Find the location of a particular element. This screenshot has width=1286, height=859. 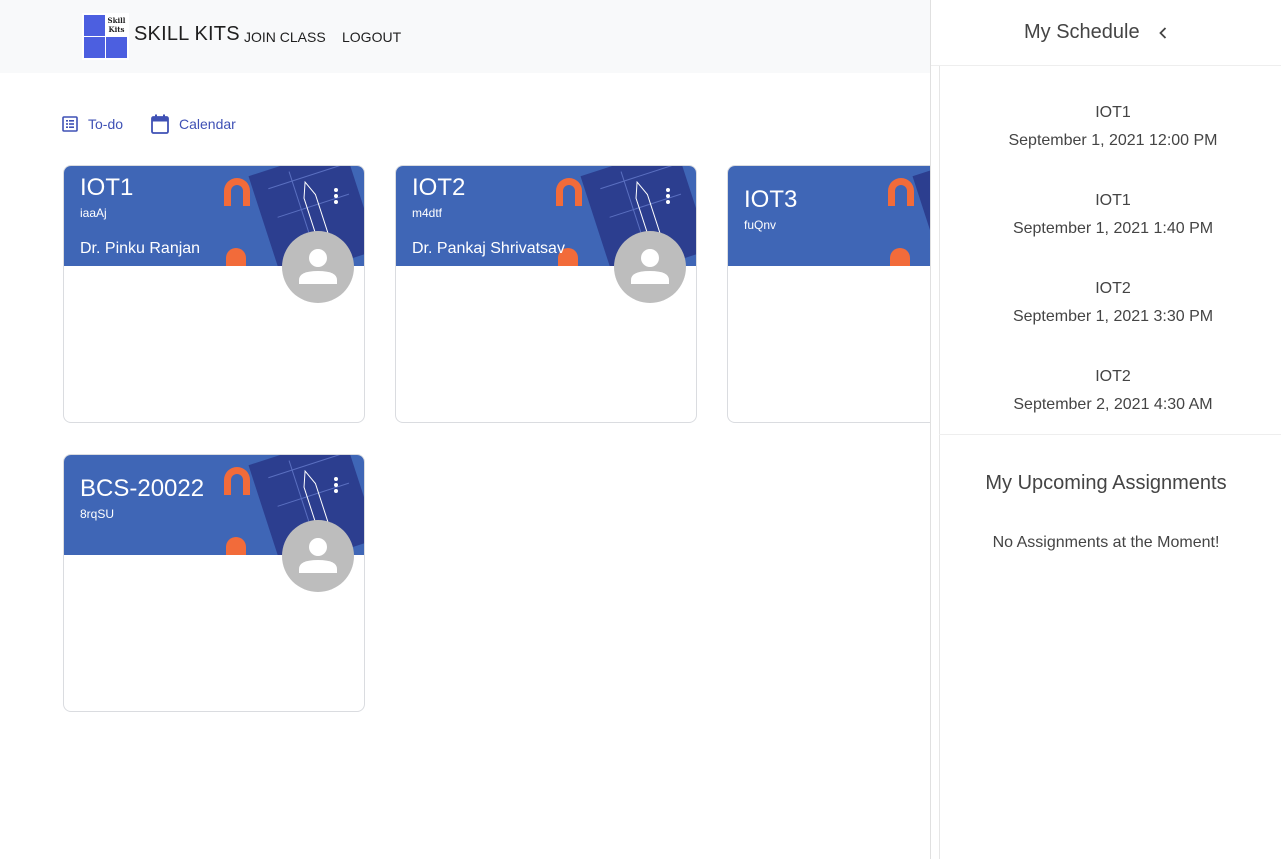

class-teacher: Dr. Pinku Ranjan is located at coordinates (140, 248).